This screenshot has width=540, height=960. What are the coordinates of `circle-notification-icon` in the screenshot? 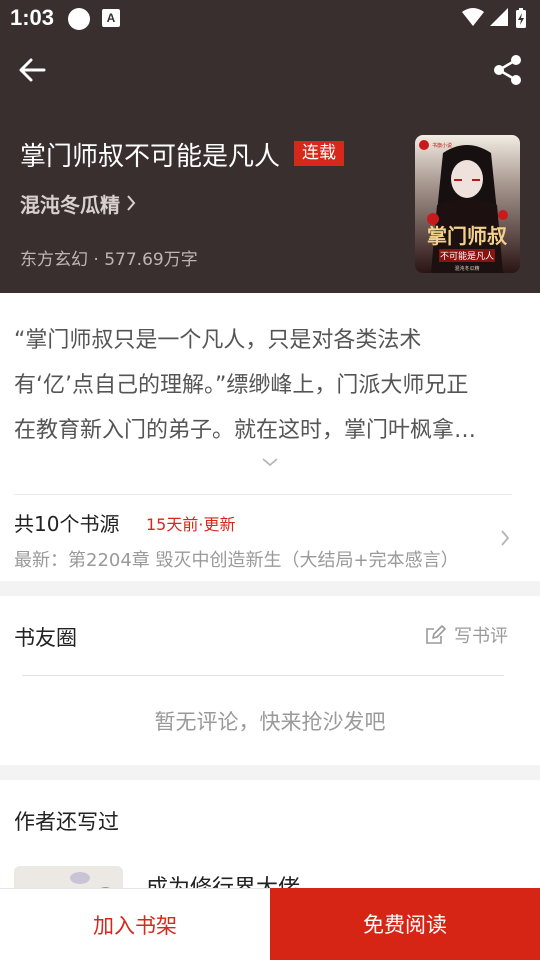 It's located at (79, 19).